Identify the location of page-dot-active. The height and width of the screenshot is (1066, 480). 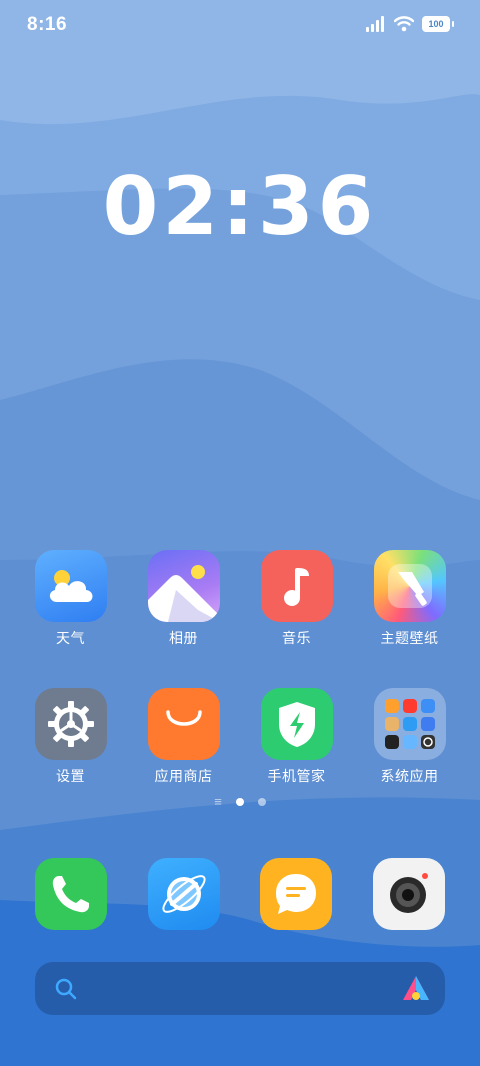
(239, 802).